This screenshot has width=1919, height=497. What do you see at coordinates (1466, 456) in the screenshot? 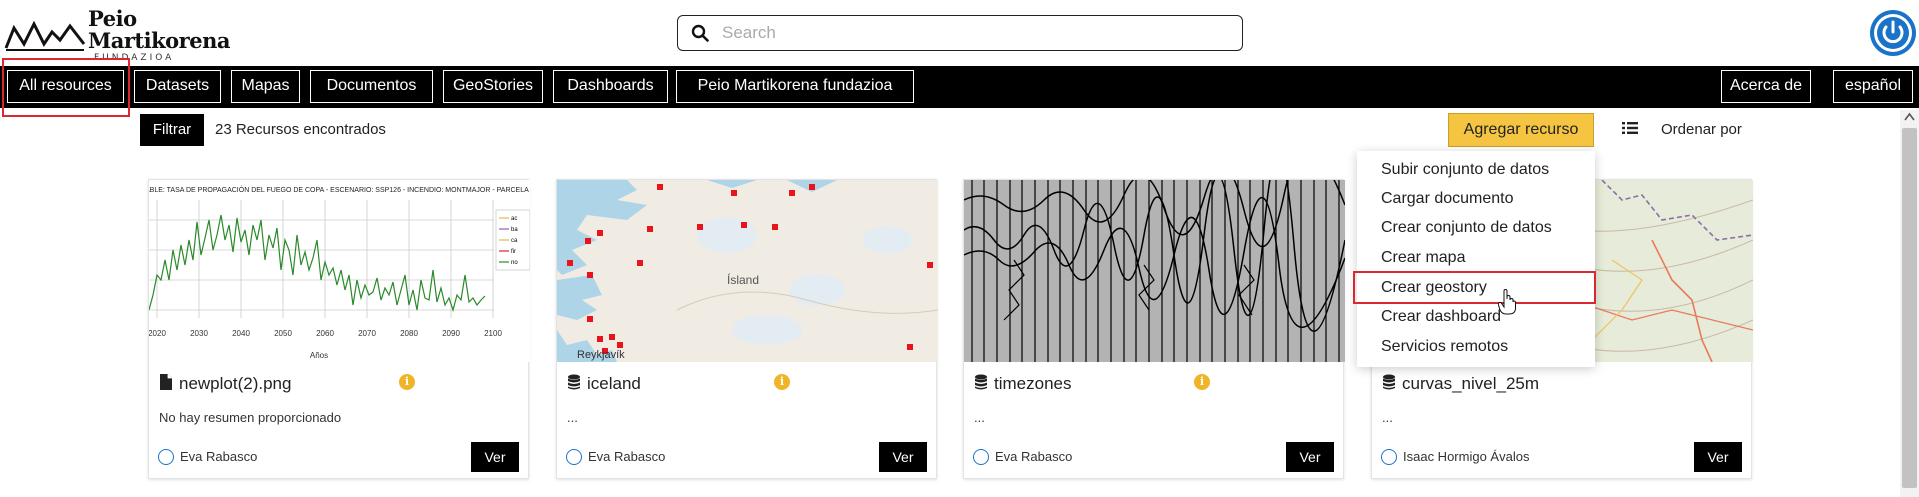
I see `card-owner: Isaac Hormigo Ávalos` at bounding box center [1466, 456].